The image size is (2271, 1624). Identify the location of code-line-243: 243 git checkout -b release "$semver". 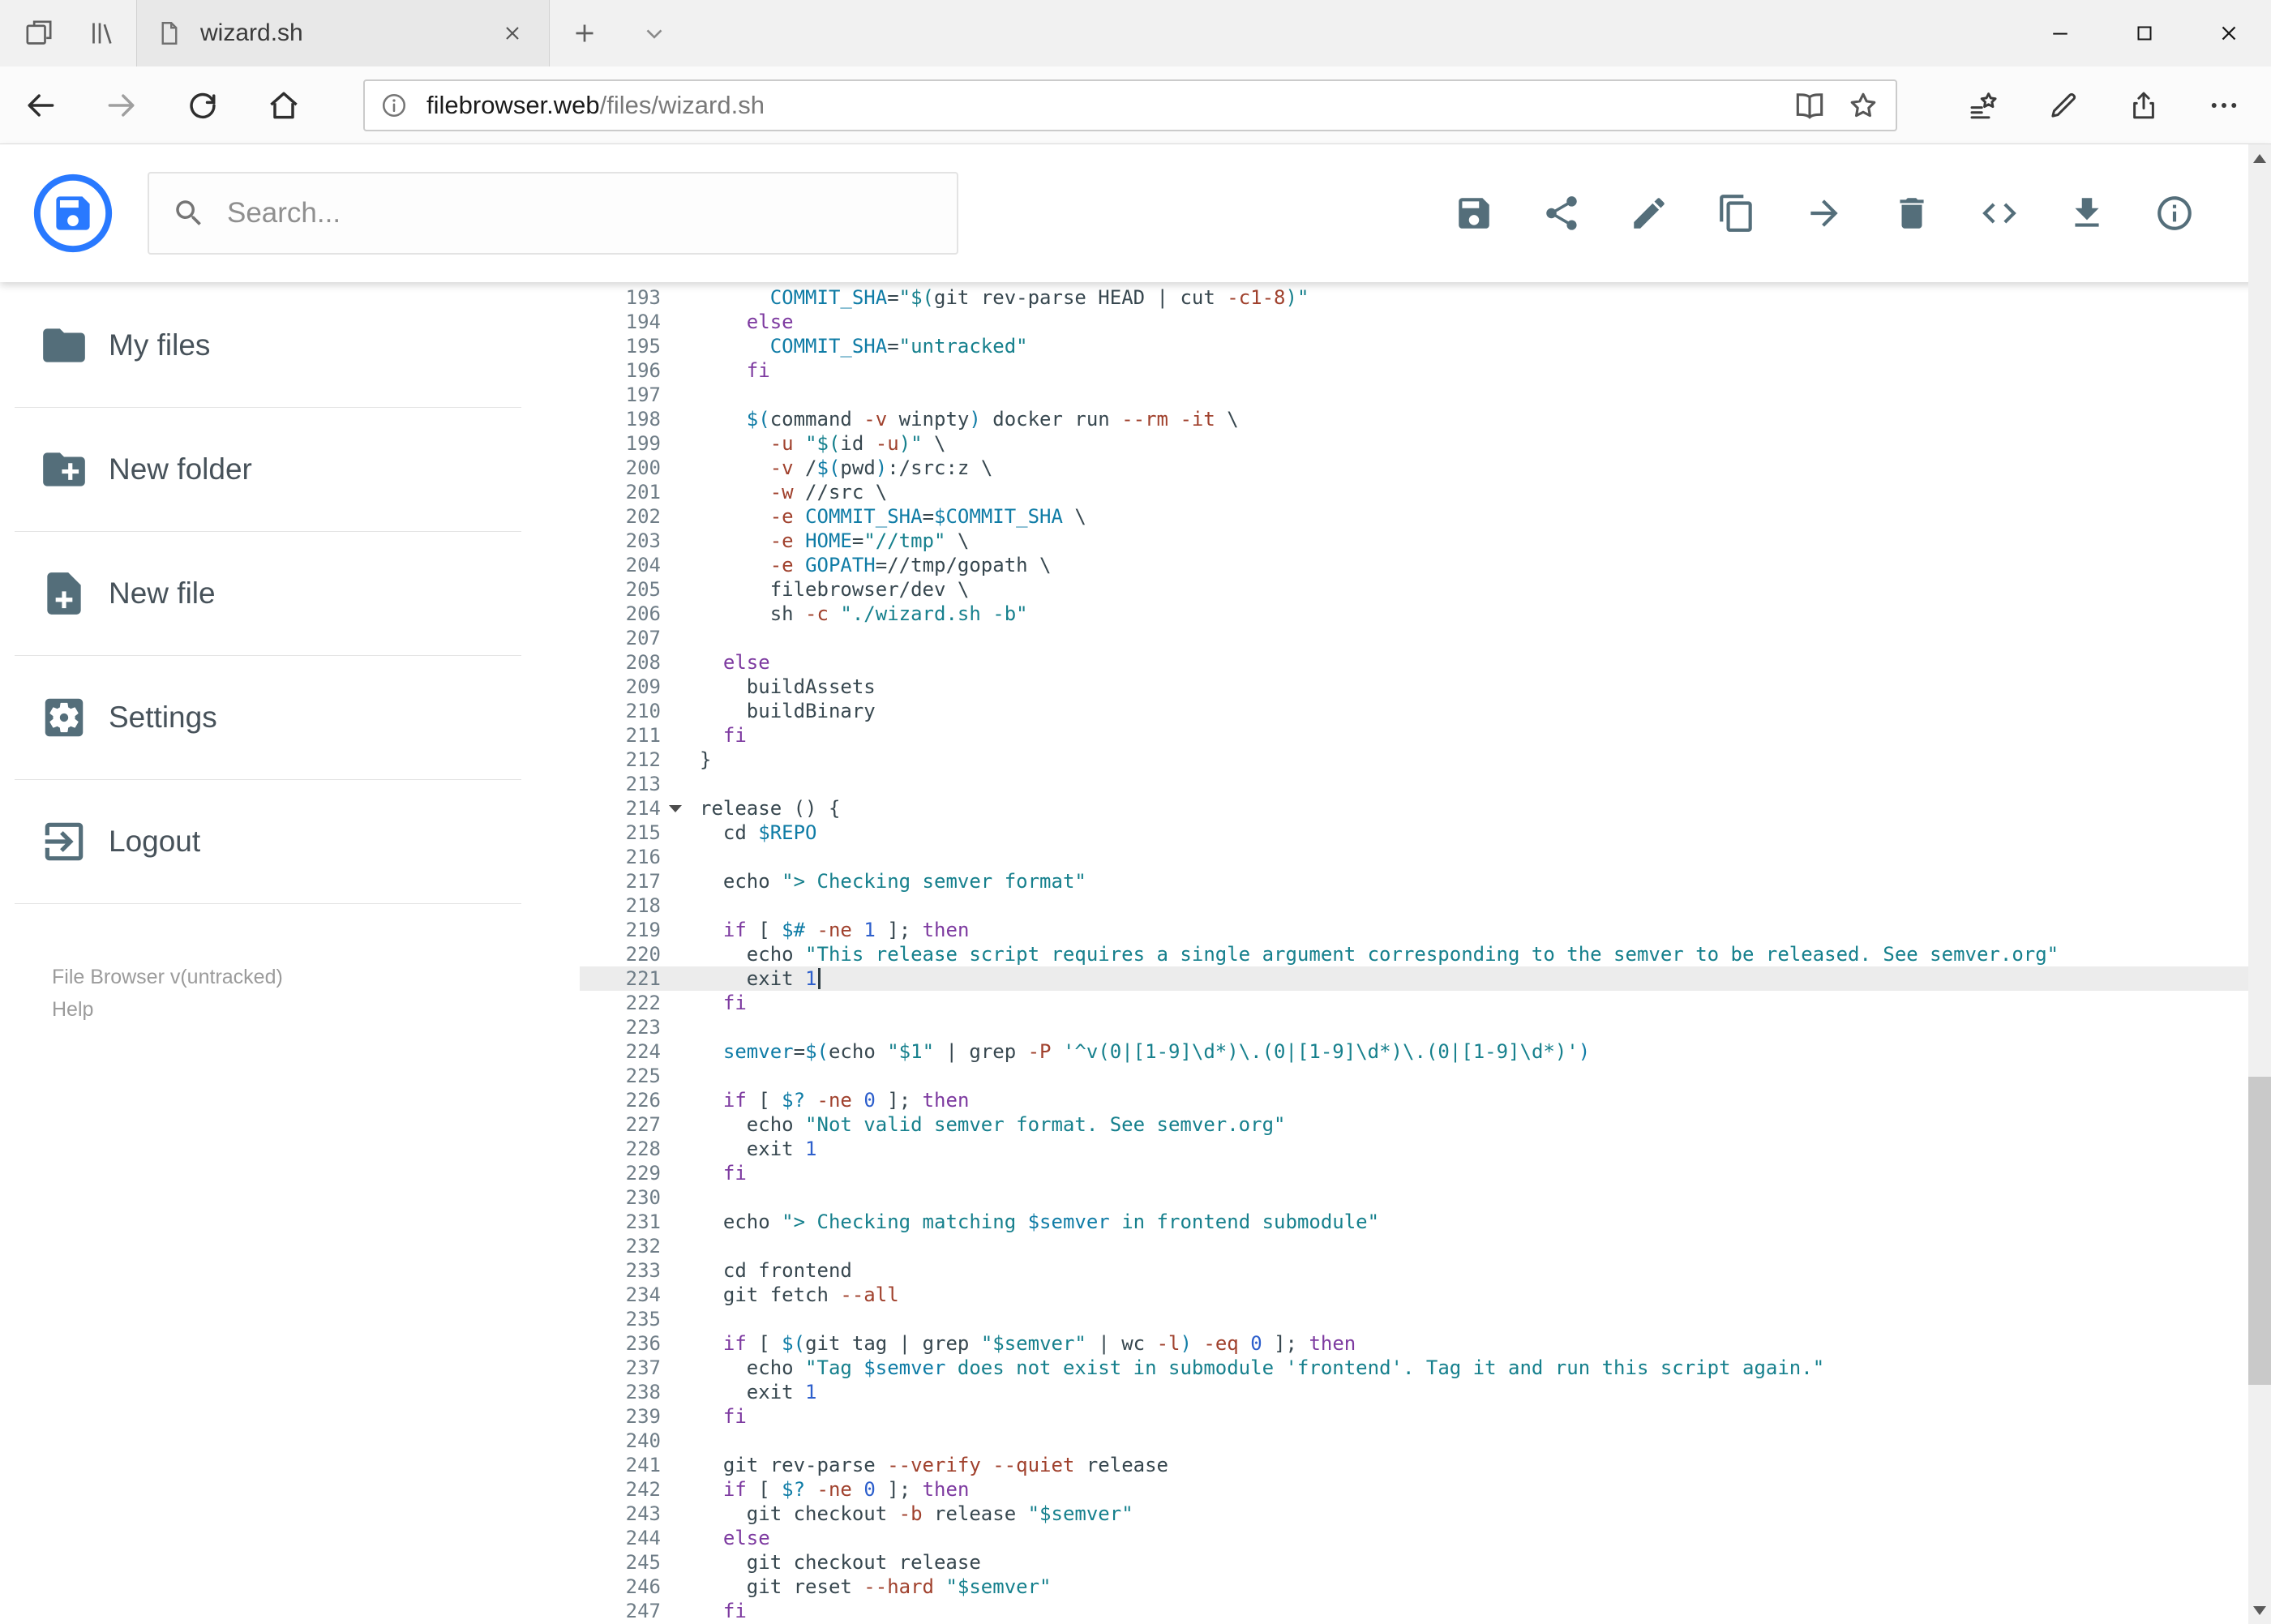
(1425, 1514).